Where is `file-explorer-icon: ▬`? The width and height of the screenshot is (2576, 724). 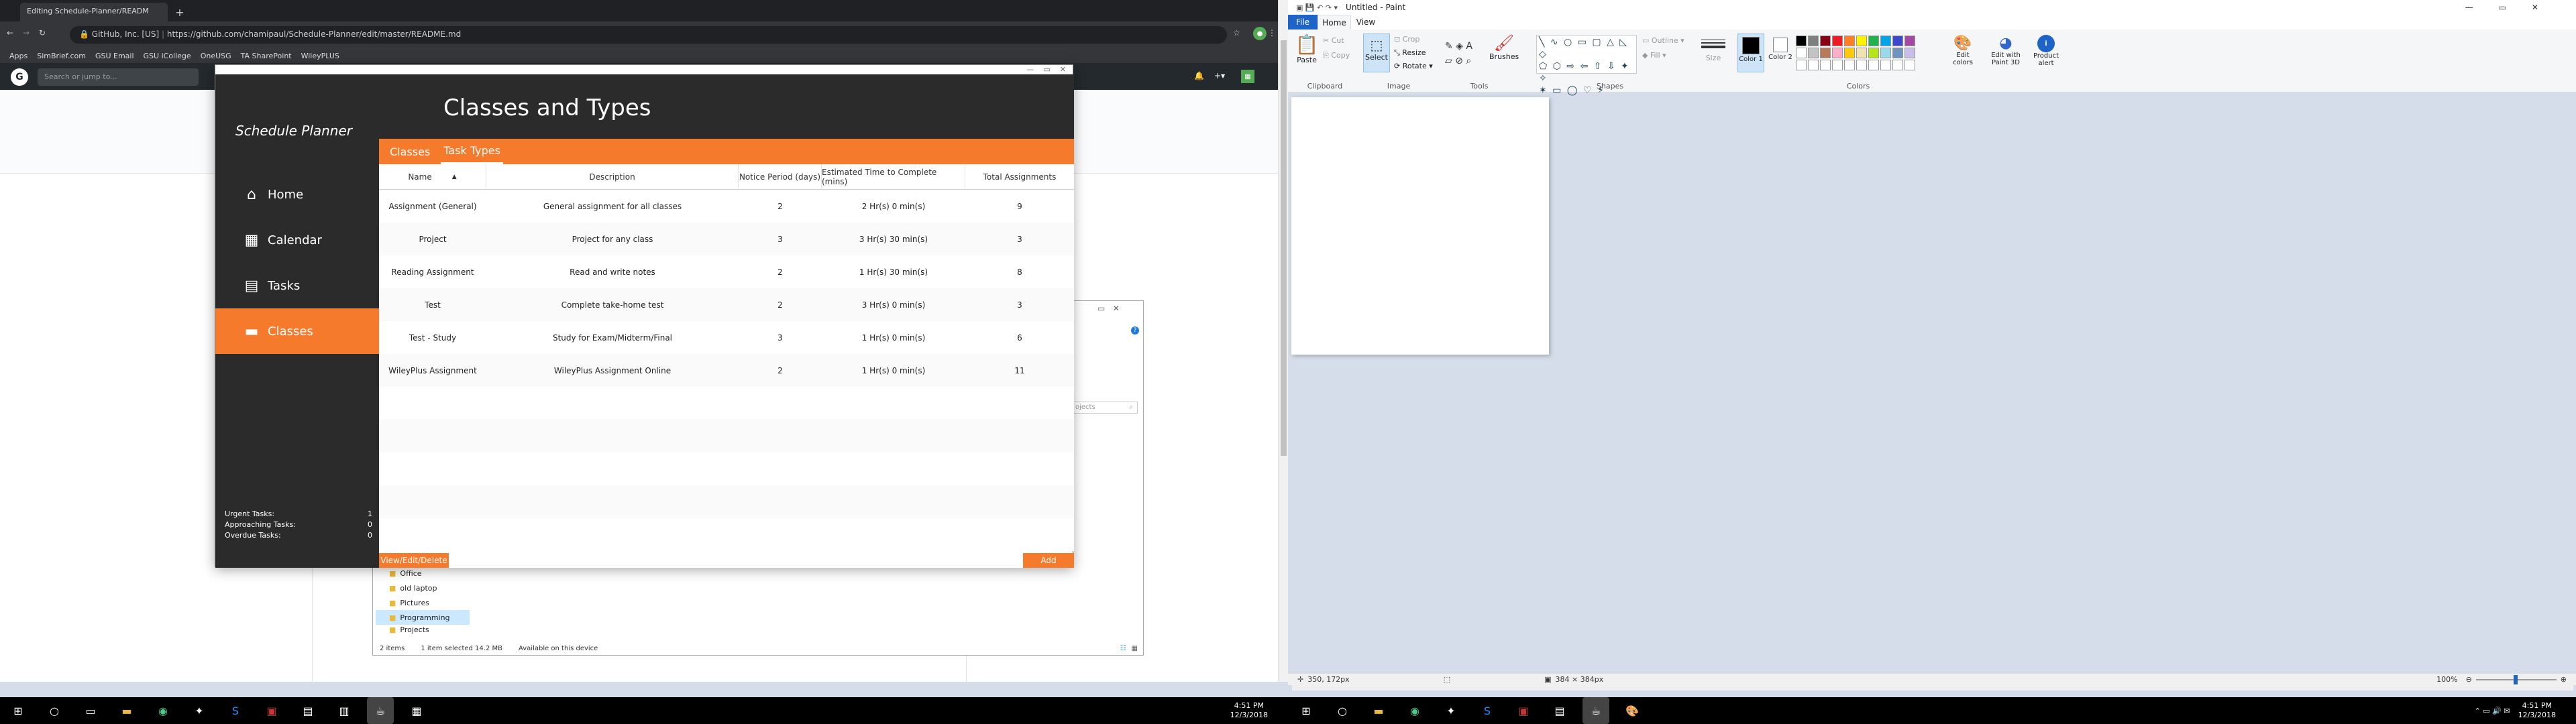
file-explorer-icon: ▬ is located at coordinates (1378, 710).